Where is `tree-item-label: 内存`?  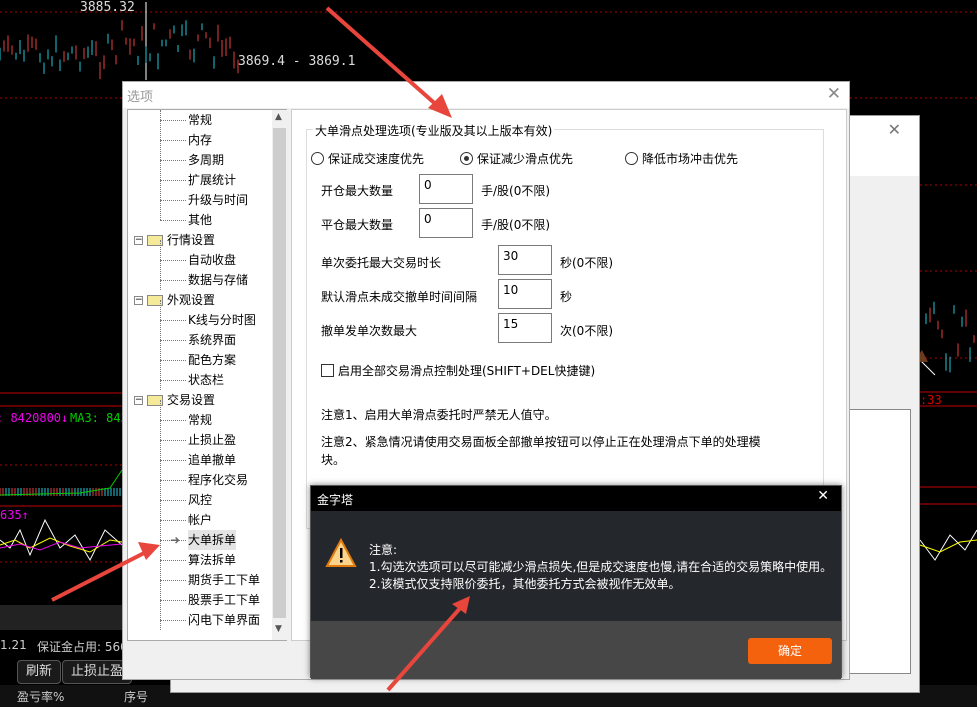 tree-item-label: 内存 is located at coordinates (200, 140).